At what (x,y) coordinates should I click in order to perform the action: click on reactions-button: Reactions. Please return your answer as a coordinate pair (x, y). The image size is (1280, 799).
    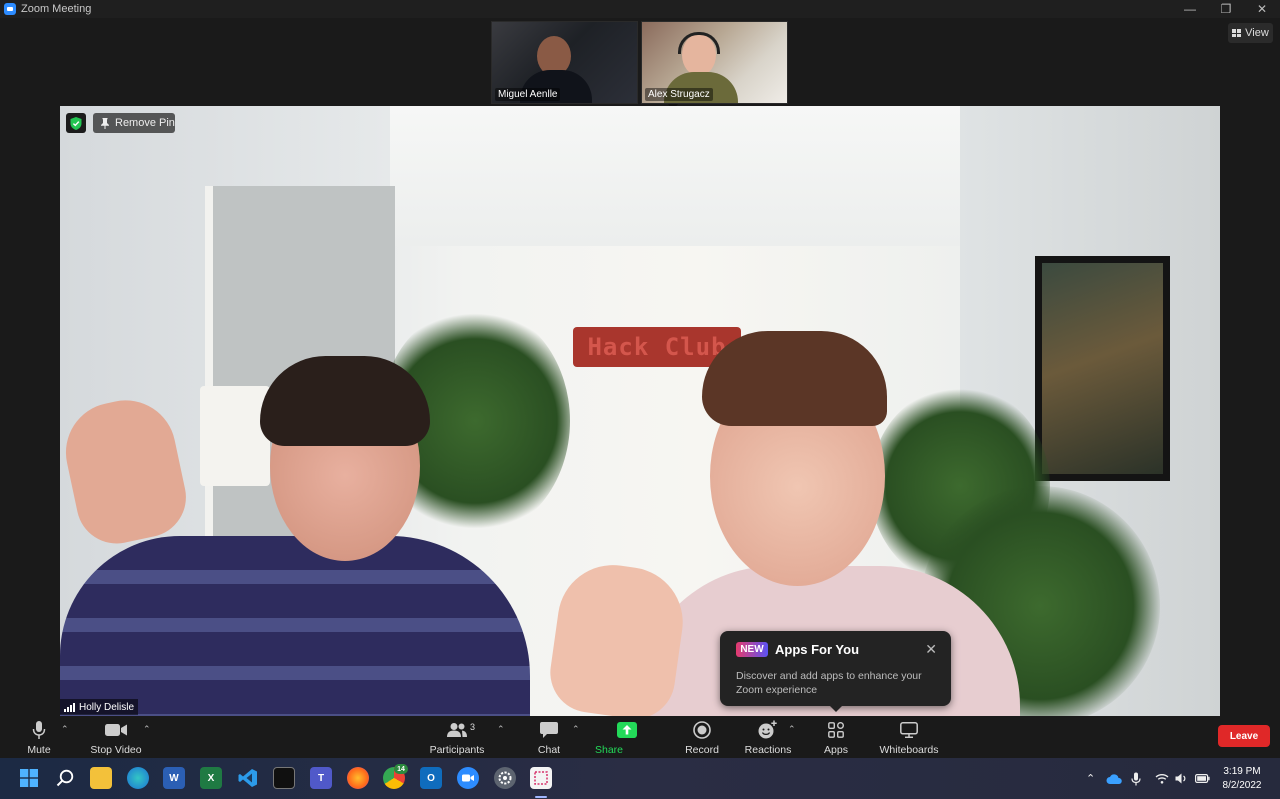
    Looking at the image, I should click on (768, 738).